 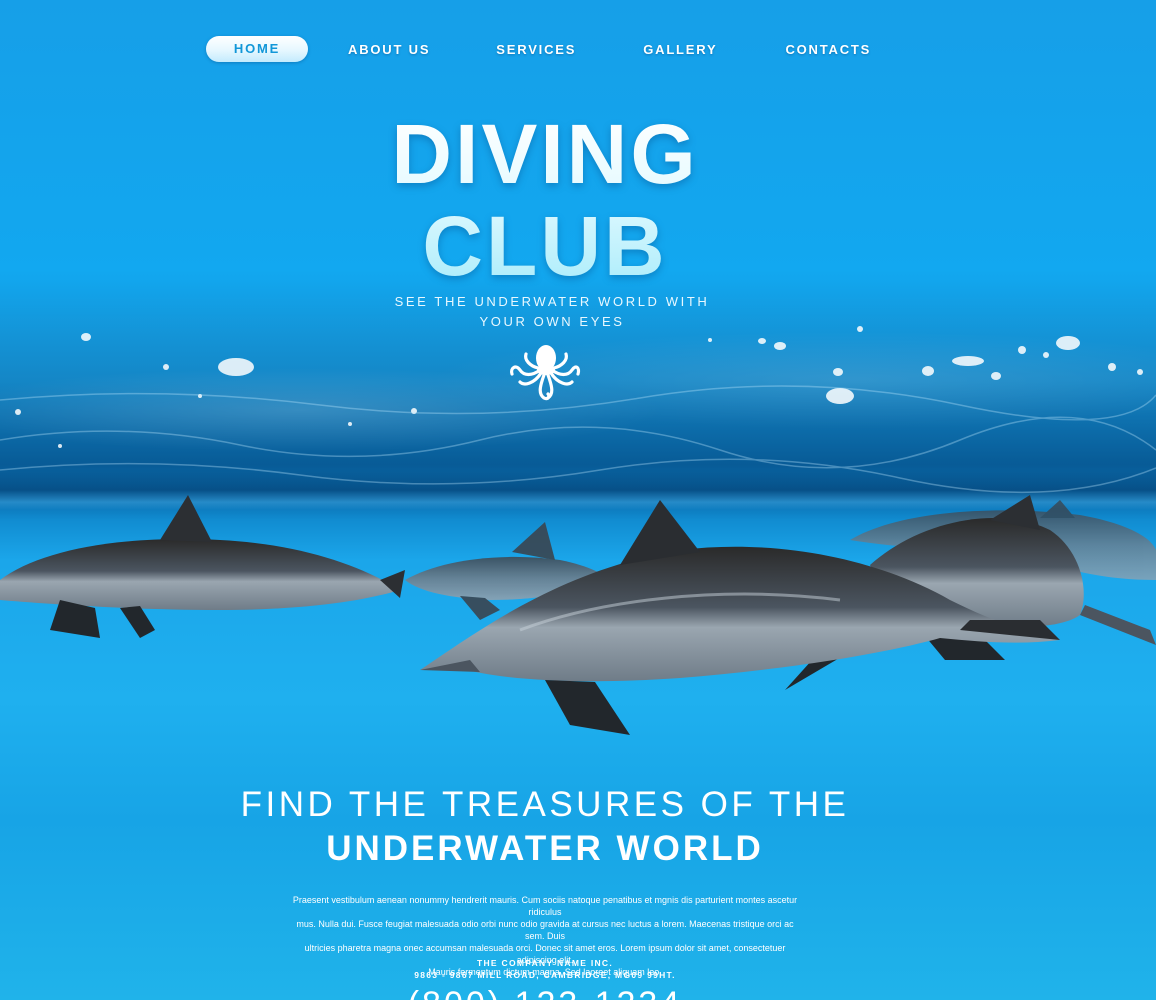 What do you see at coordinates (552, 301) in the screenshot?
I see `tagline-line1: SEE THE UNDERWATER WORLD WITH` at bounding box center [552, 301].